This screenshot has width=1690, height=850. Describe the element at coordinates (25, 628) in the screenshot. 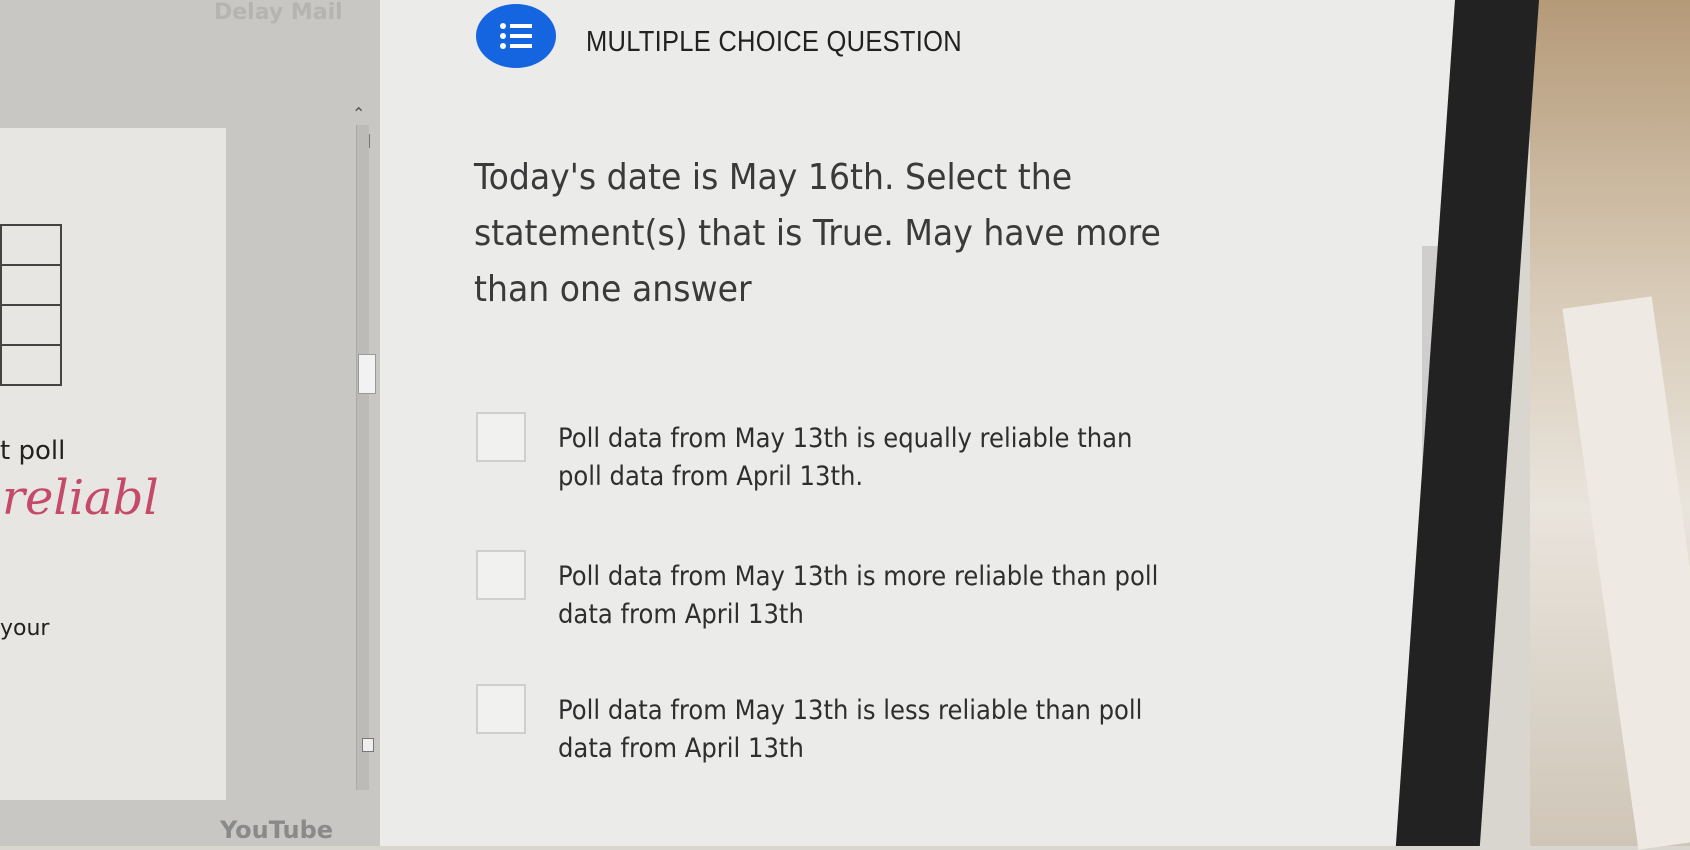

I see `worksheet-text-your: your` at that location.